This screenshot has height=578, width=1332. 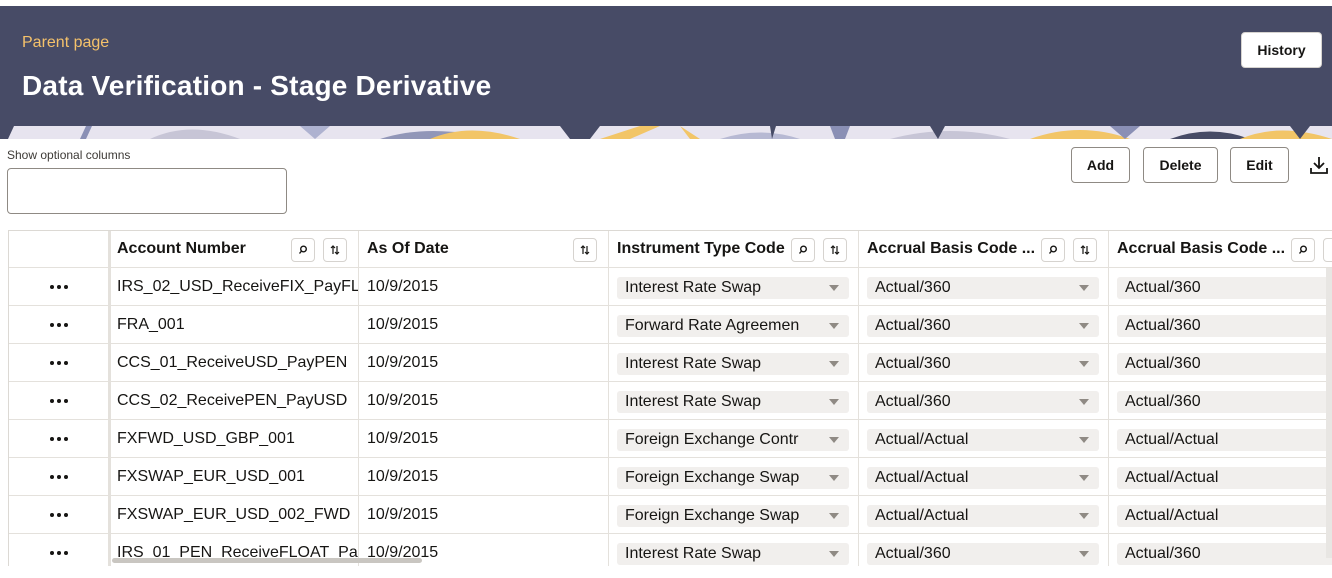 I want to click on select-value: Foreign Exchange Swap, so click(x=712, y=515).